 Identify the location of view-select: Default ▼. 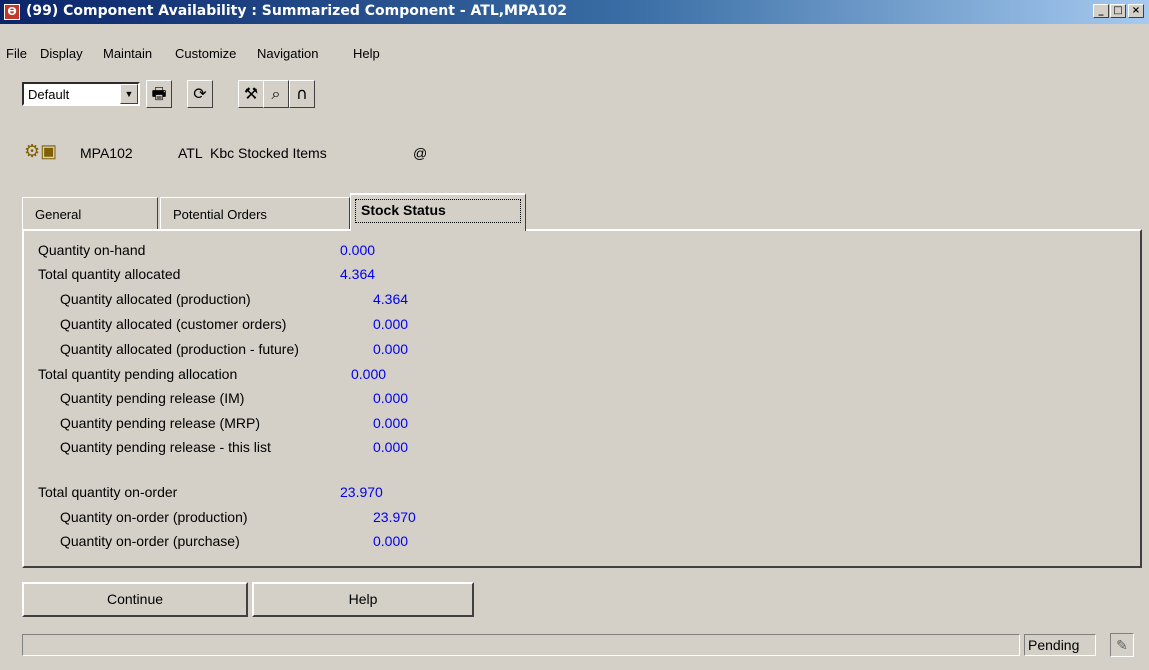
(81, 94).